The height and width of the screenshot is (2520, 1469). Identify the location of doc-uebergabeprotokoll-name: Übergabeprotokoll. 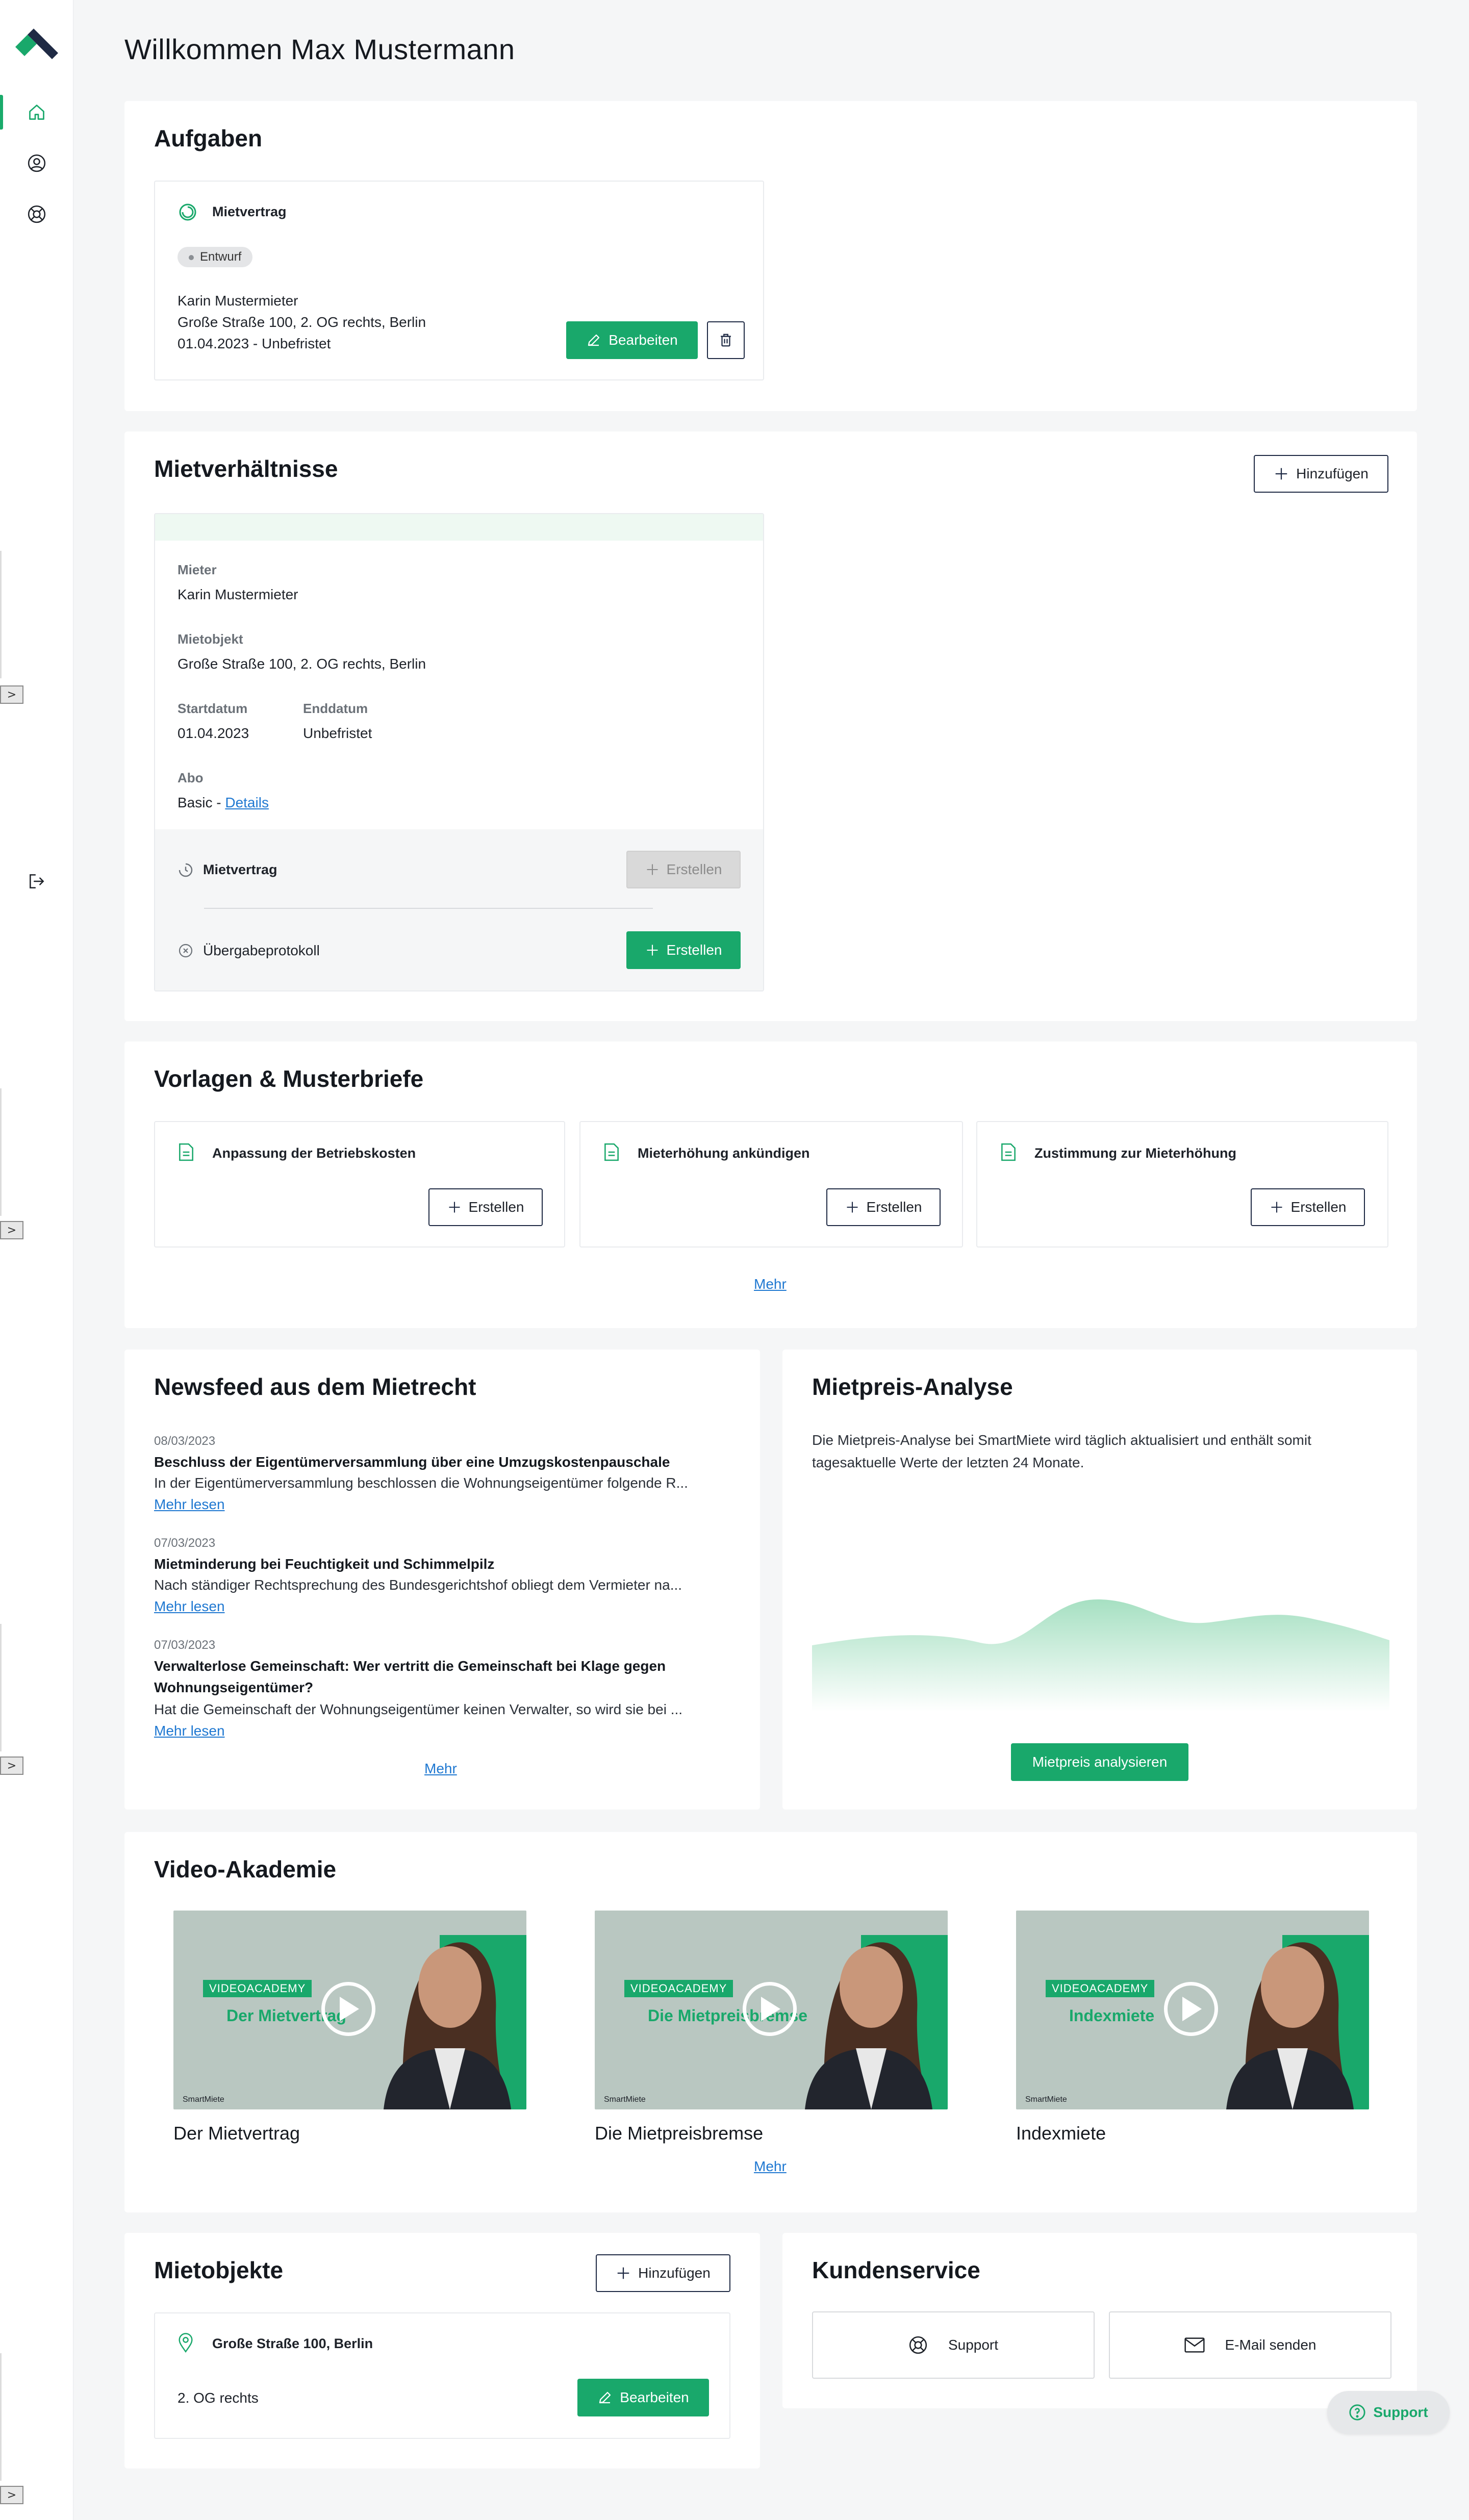
(261, 951).